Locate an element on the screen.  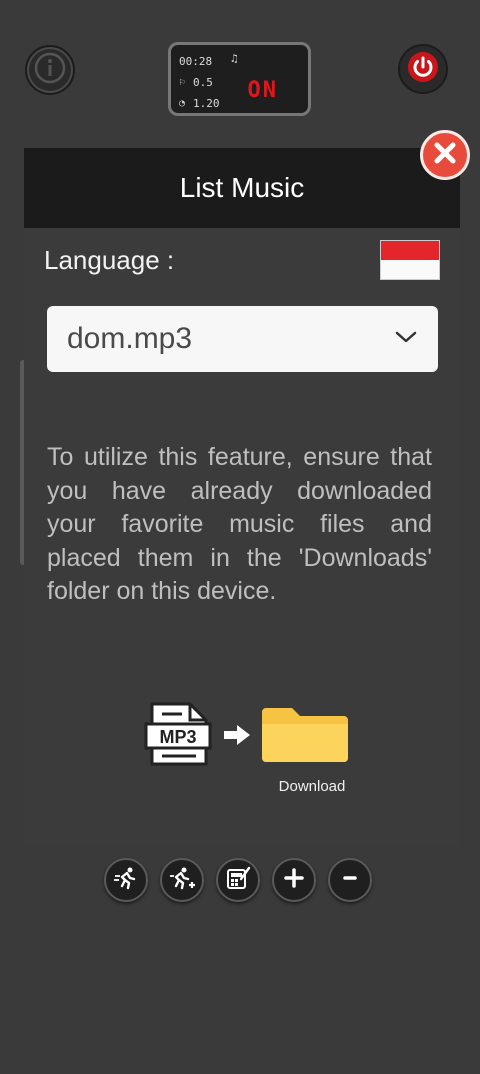
plus-icon is located at coordinates (294, 880).